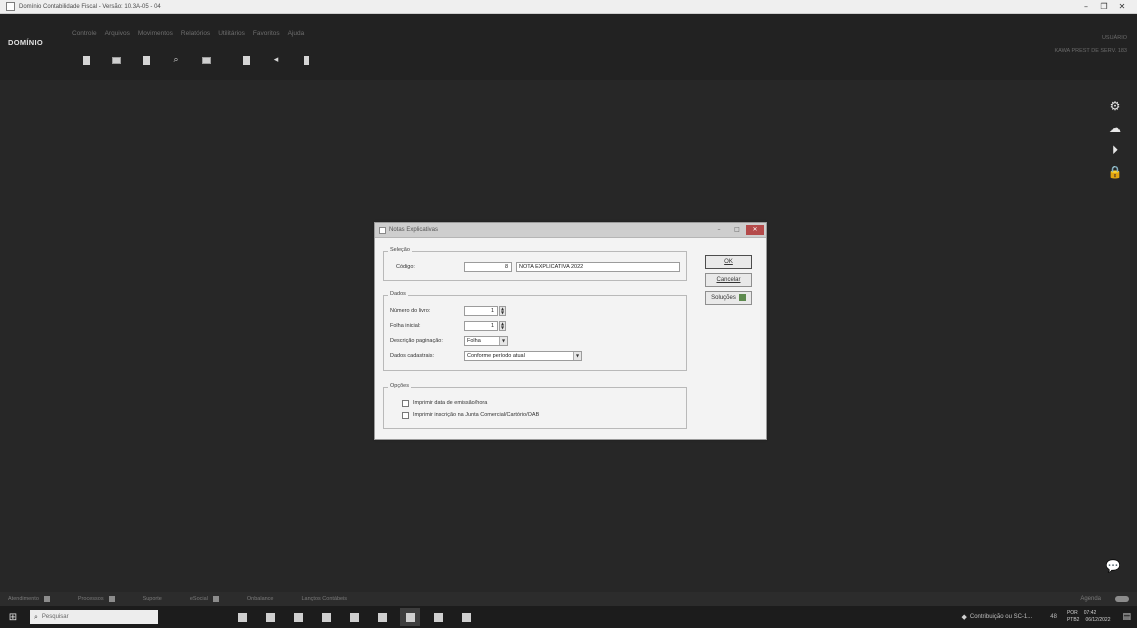 The width and height of the screenshot is (1137, 628). Describe the element at coordinates (96, 599) in the screenshot. I see `status-processos: Processos` at that location.